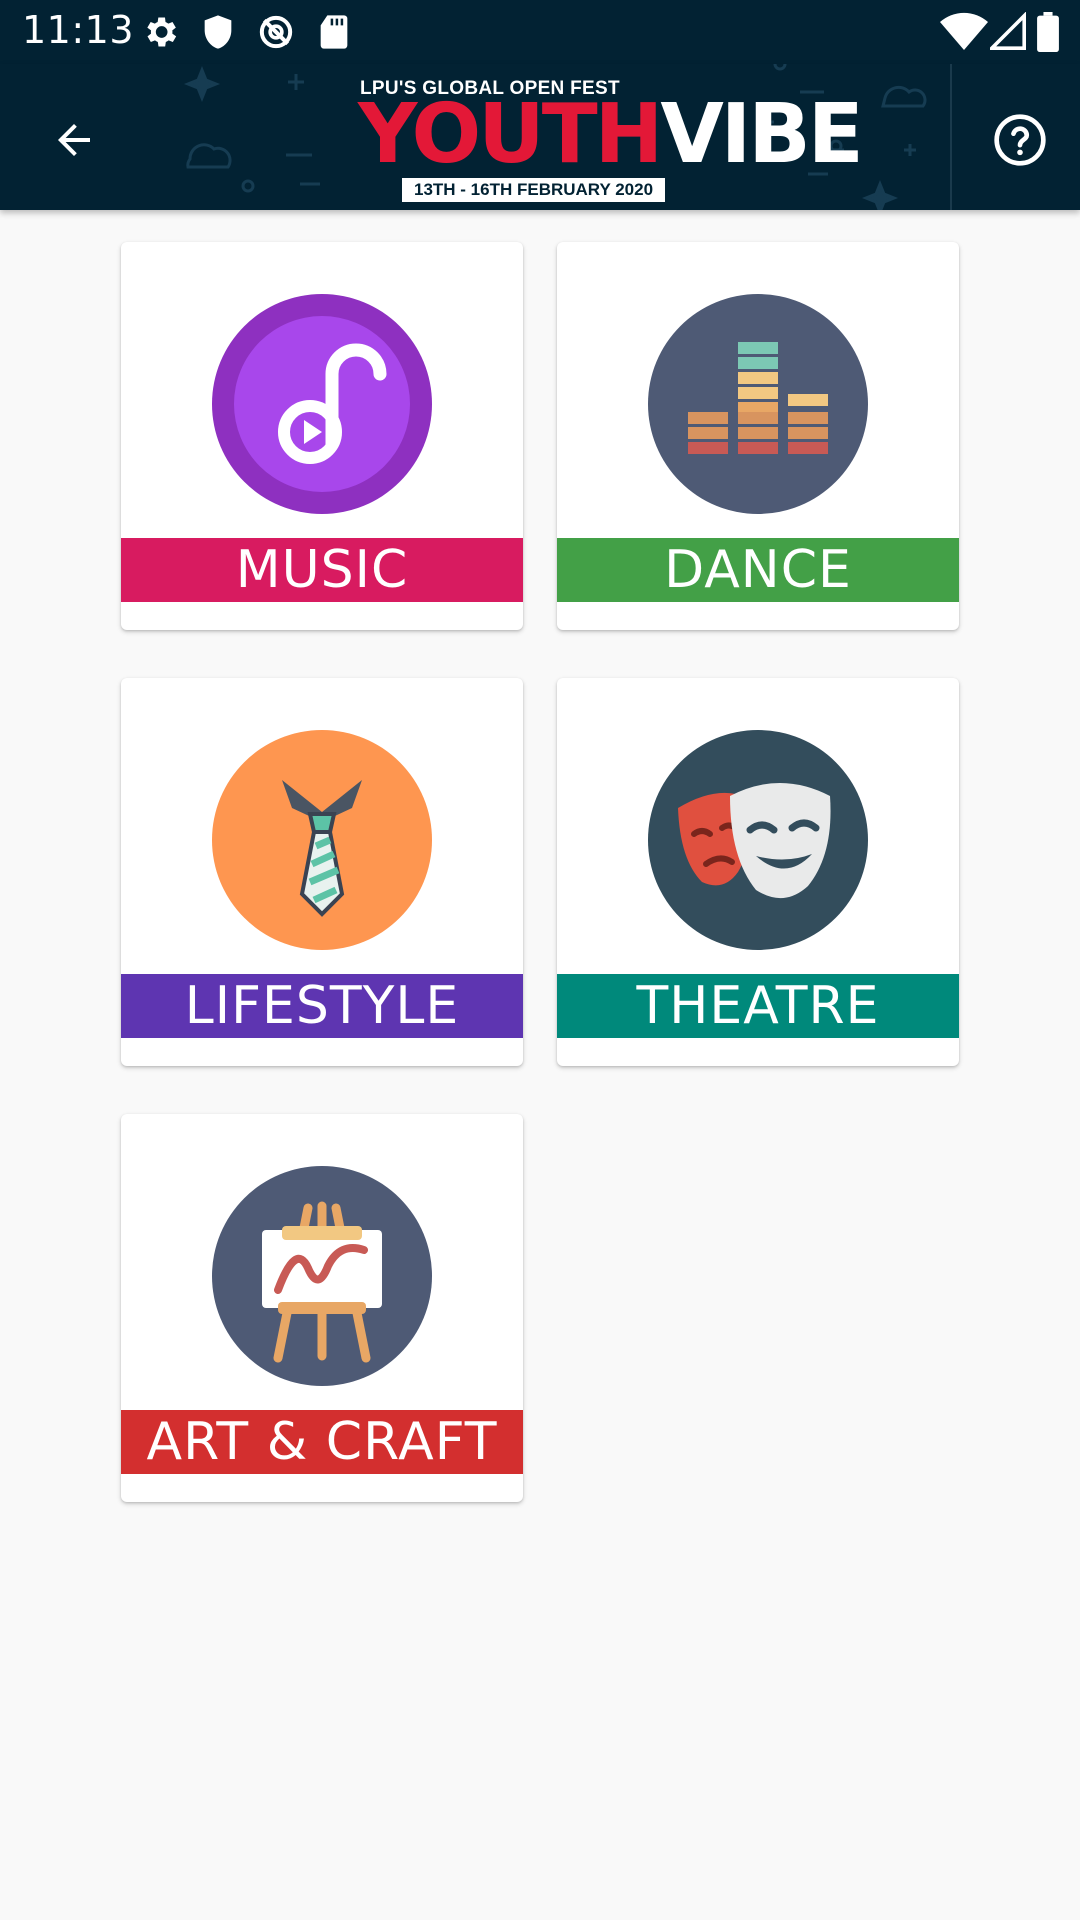 This screenshot has width=1080, height=1920. I want to click on category-card-theatre: THEATRE, so click(758, 872).